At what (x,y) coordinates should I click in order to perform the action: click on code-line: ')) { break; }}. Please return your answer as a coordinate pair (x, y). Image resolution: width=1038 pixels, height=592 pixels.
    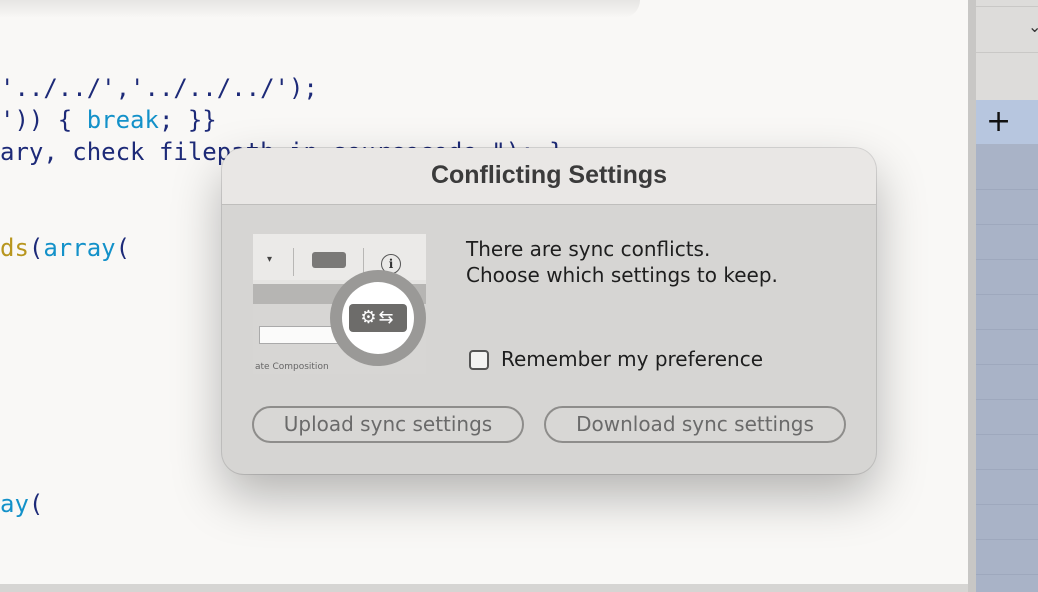
    Looking at the image, I should click on (108, 120).